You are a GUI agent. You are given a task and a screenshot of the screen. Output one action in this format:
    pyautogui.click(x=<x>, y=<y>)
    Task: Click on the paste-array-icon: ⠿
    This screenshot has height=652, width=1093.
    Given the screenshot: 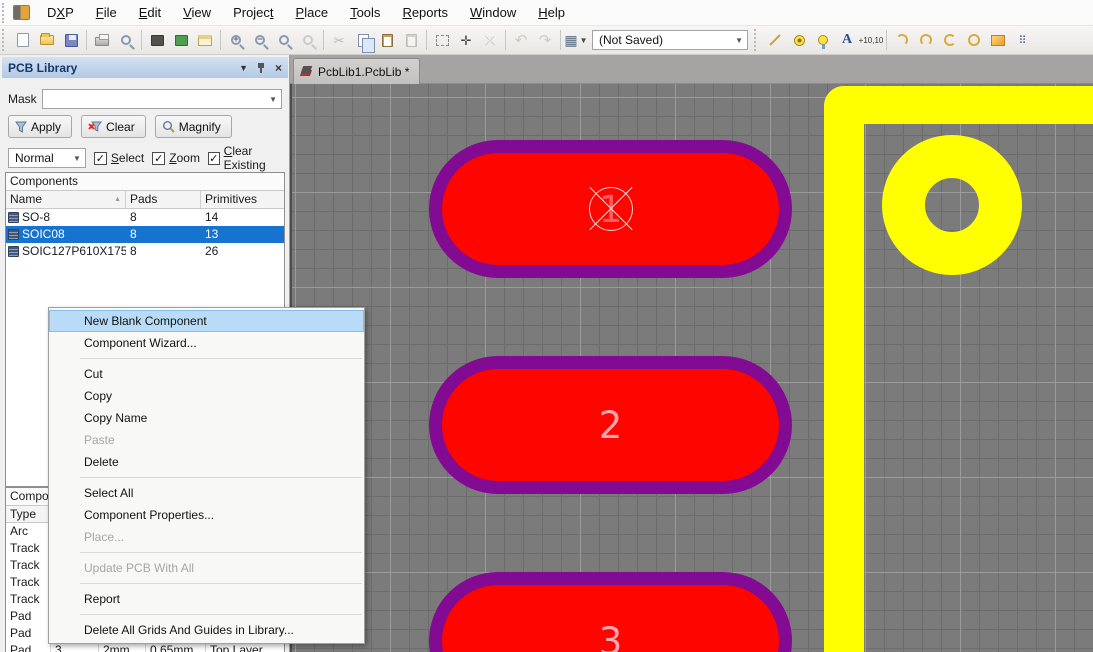 What is the action you would take?
    pyautogui.click(x=1022, y=40)
    